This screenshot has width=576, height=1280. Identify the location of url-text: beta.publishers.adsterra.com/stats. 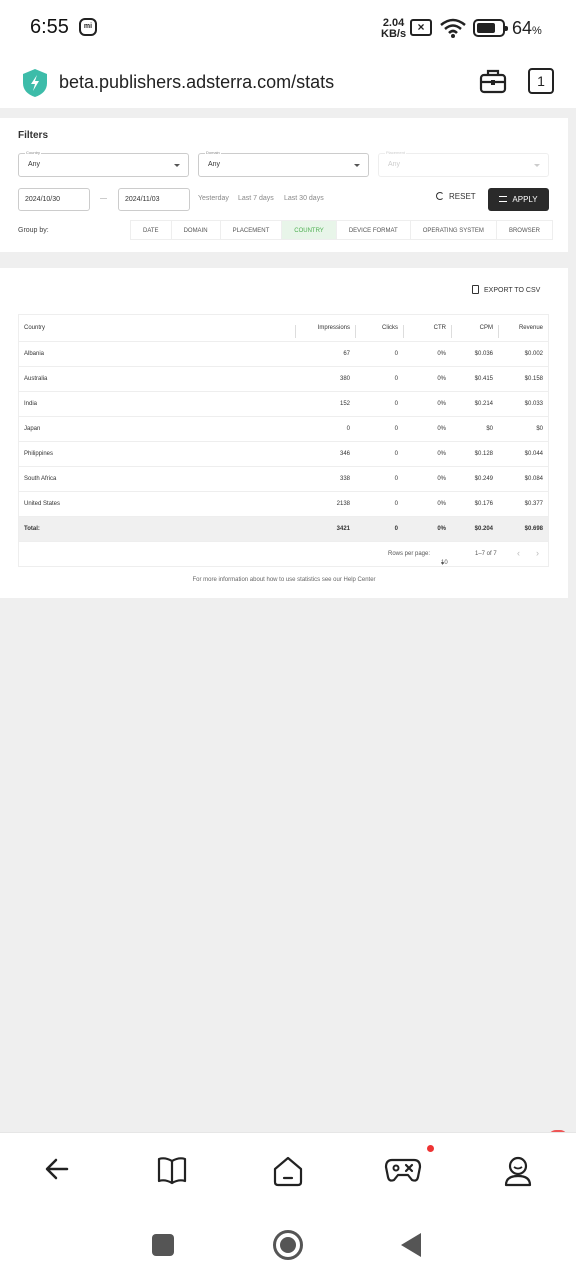
(196, 82).